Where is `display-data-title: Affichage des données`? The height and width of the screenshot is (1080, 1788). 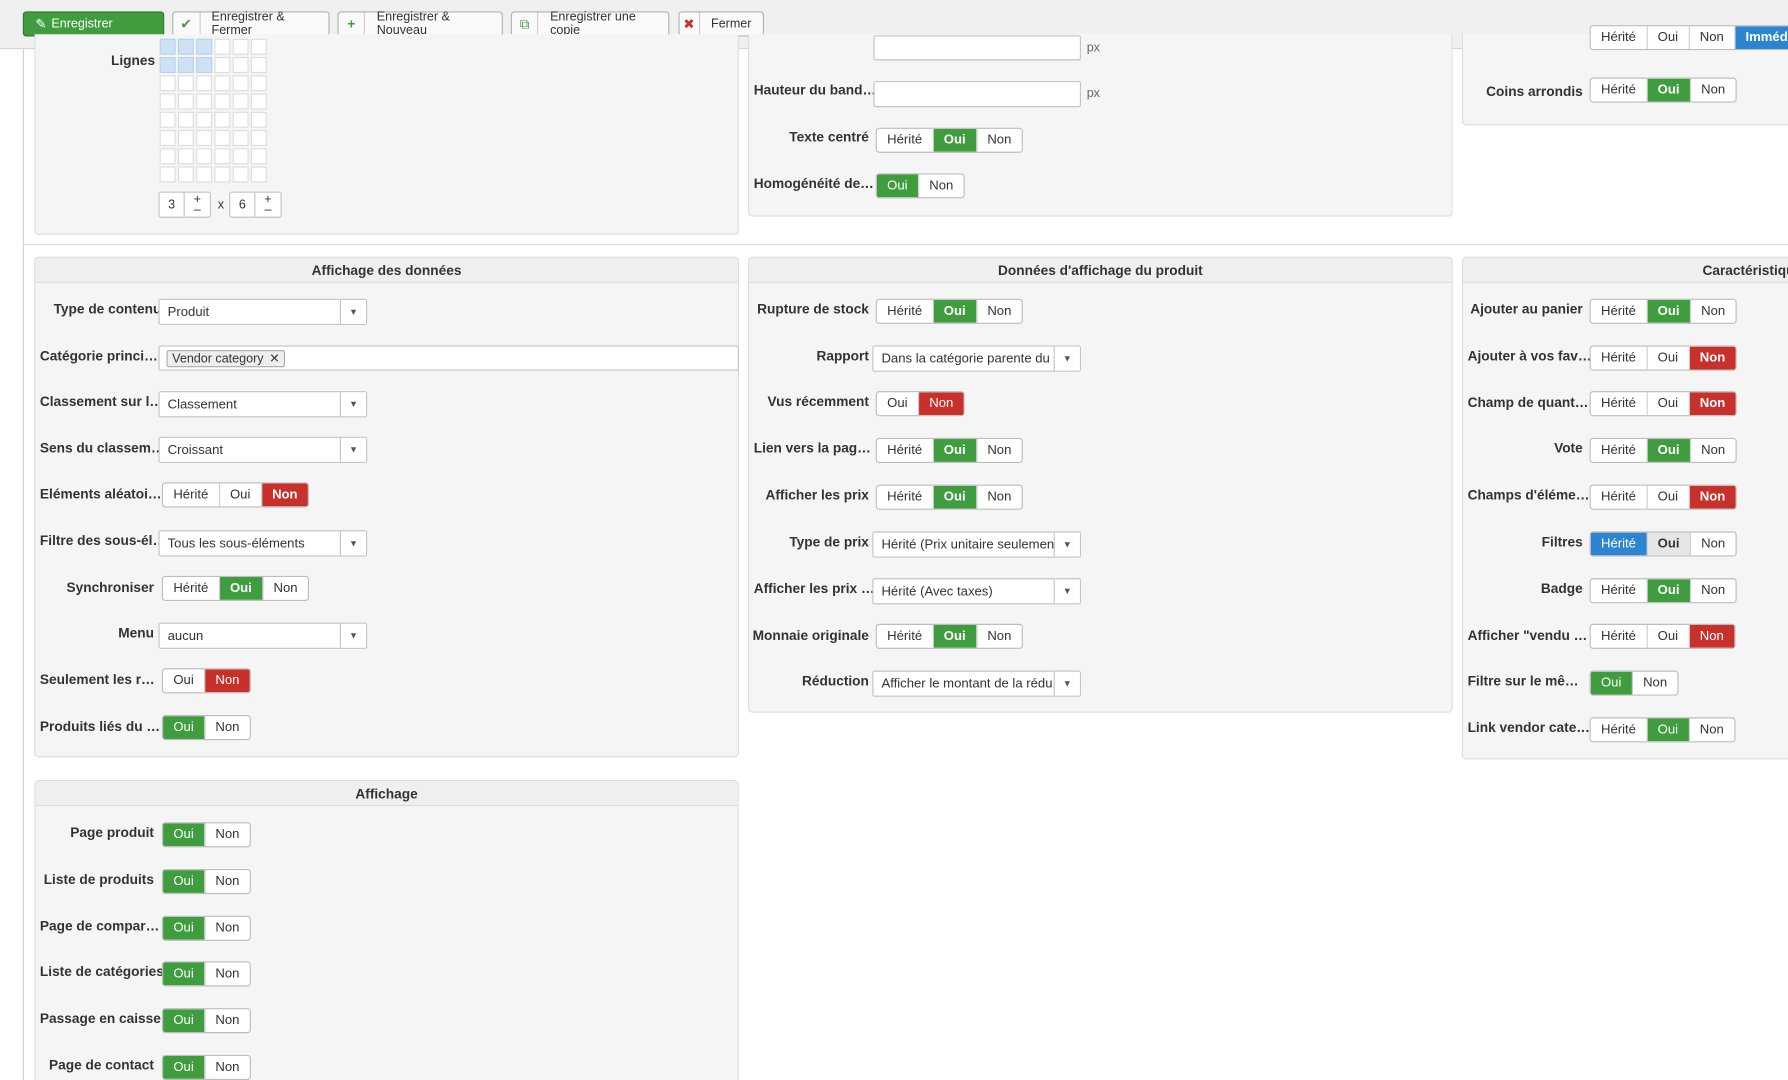
display-data-title: Affichage des données is located at coordinates (386, 270).